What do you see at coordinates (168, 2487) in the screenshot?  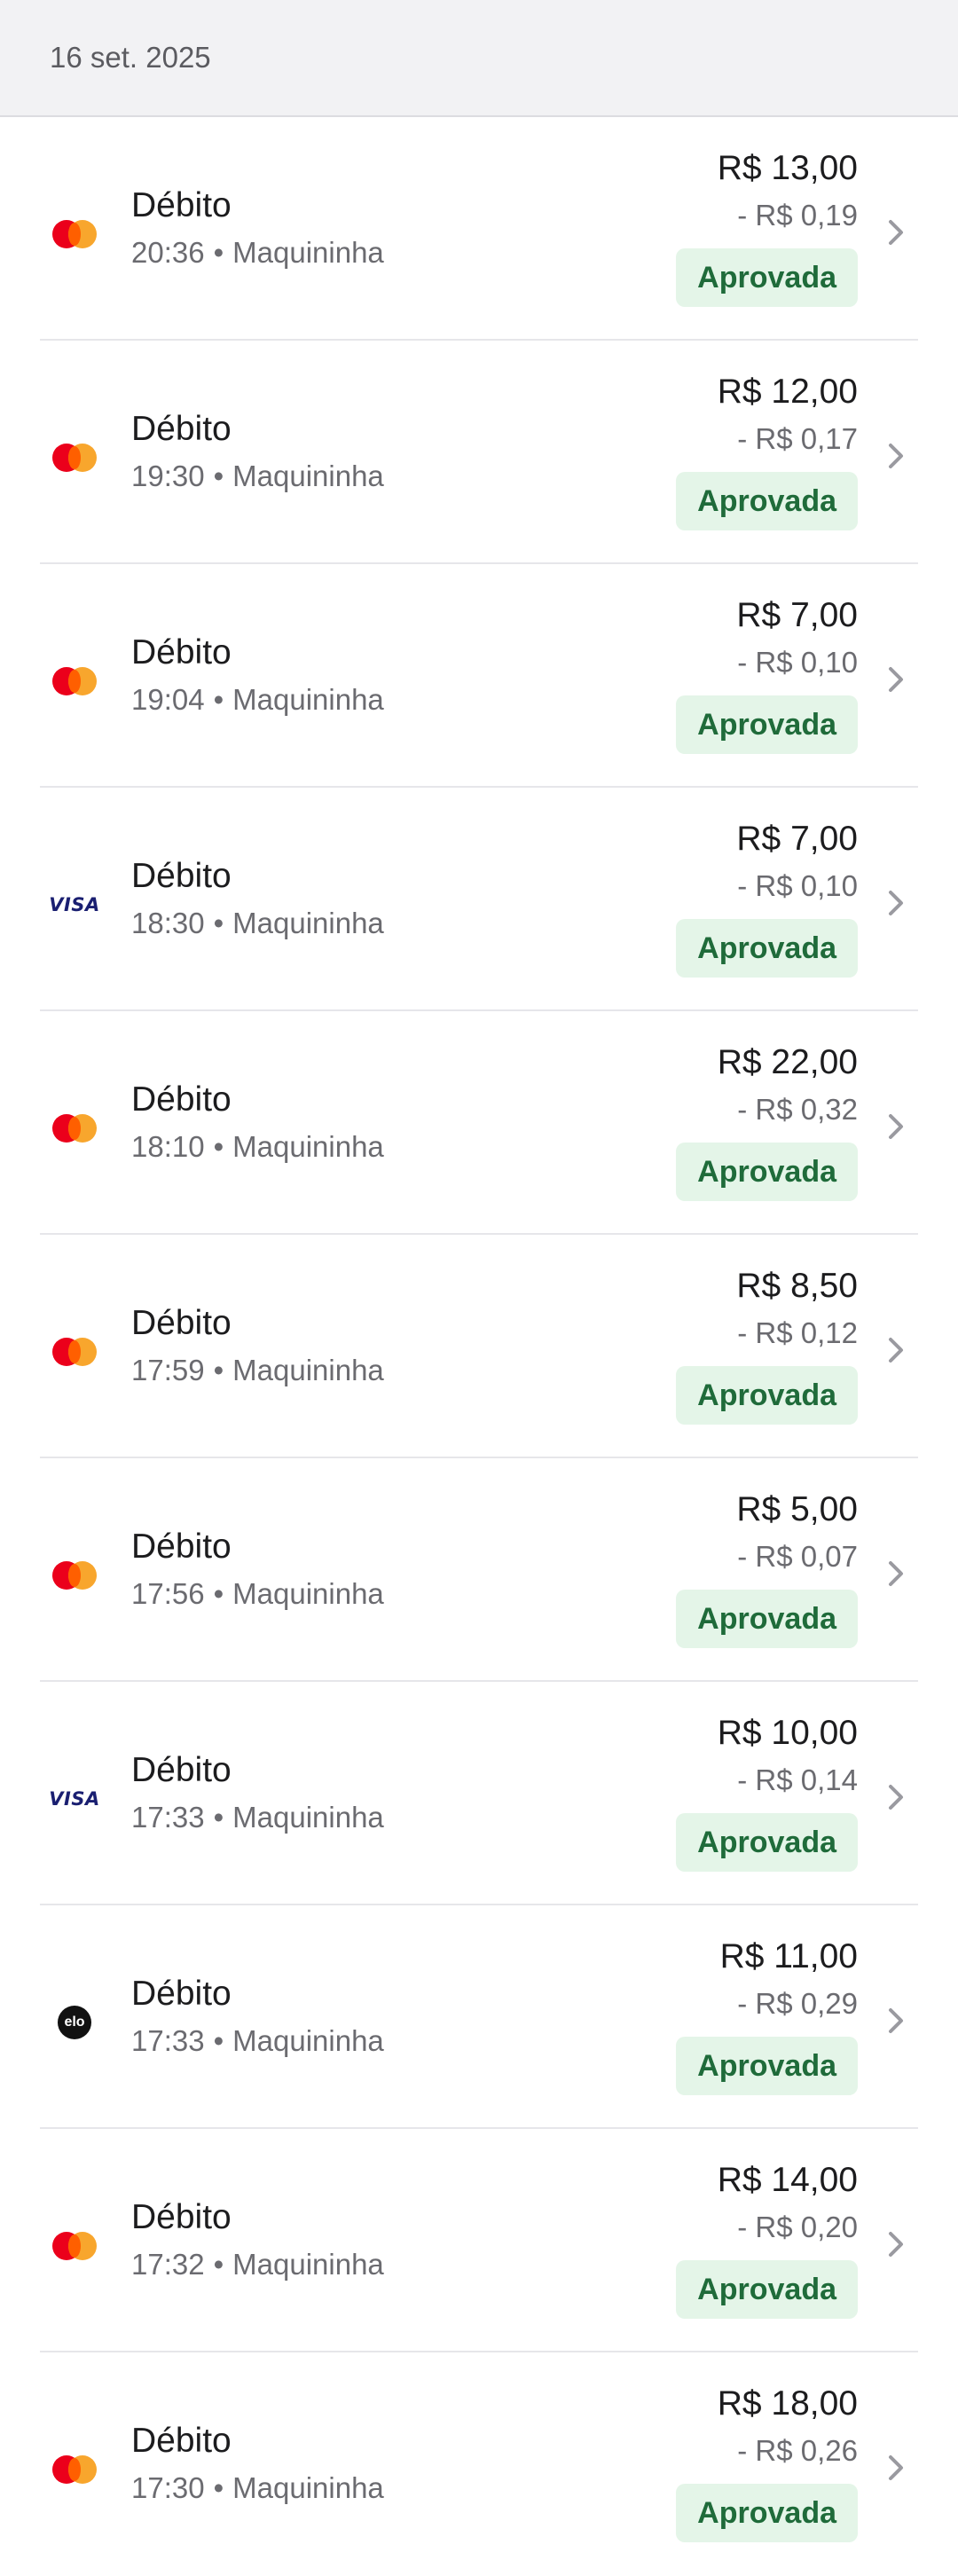 I see `transaction-time: 17:30` at bounding box center [168, 2487].